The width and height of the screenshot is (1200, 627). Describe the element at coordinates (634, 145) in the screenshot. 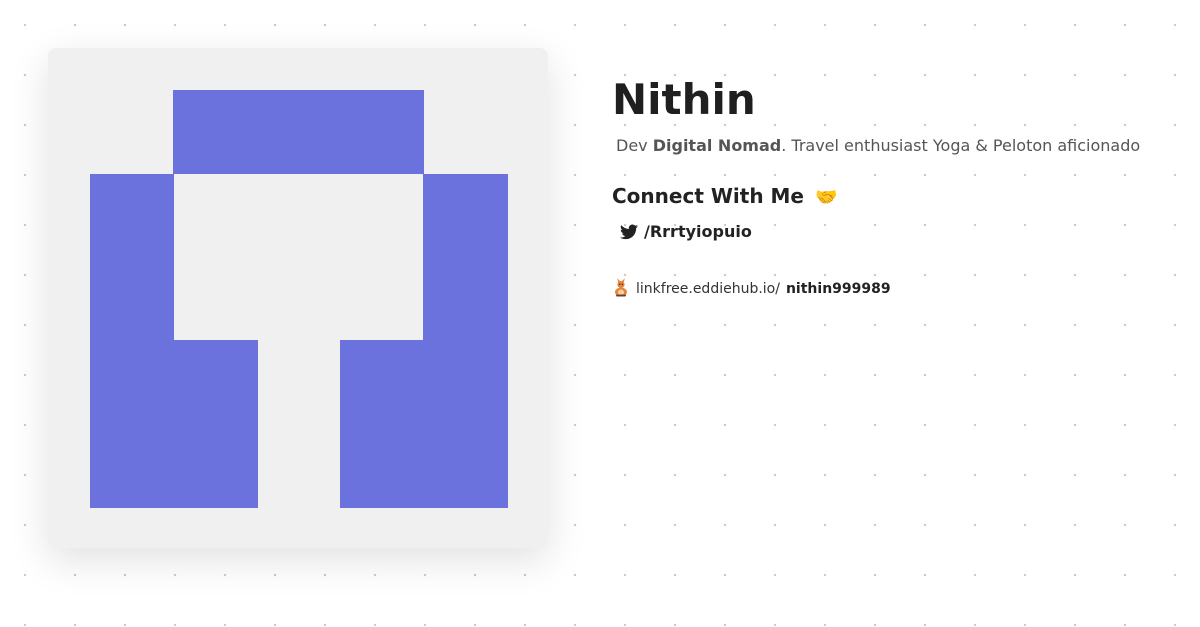

I see `bio-prefix: Dev` at that location.